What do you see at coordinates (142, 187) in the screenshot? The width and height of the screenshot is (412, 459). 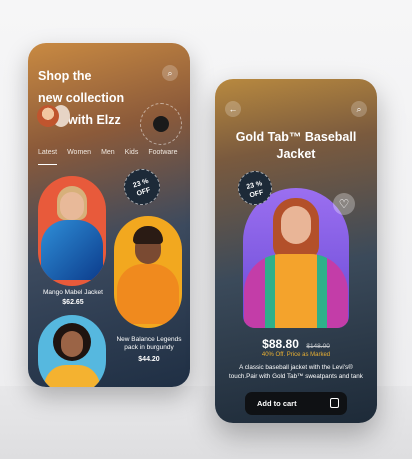 I see `discount-badge: 23 % OFF` at bounding box center [142, 187].